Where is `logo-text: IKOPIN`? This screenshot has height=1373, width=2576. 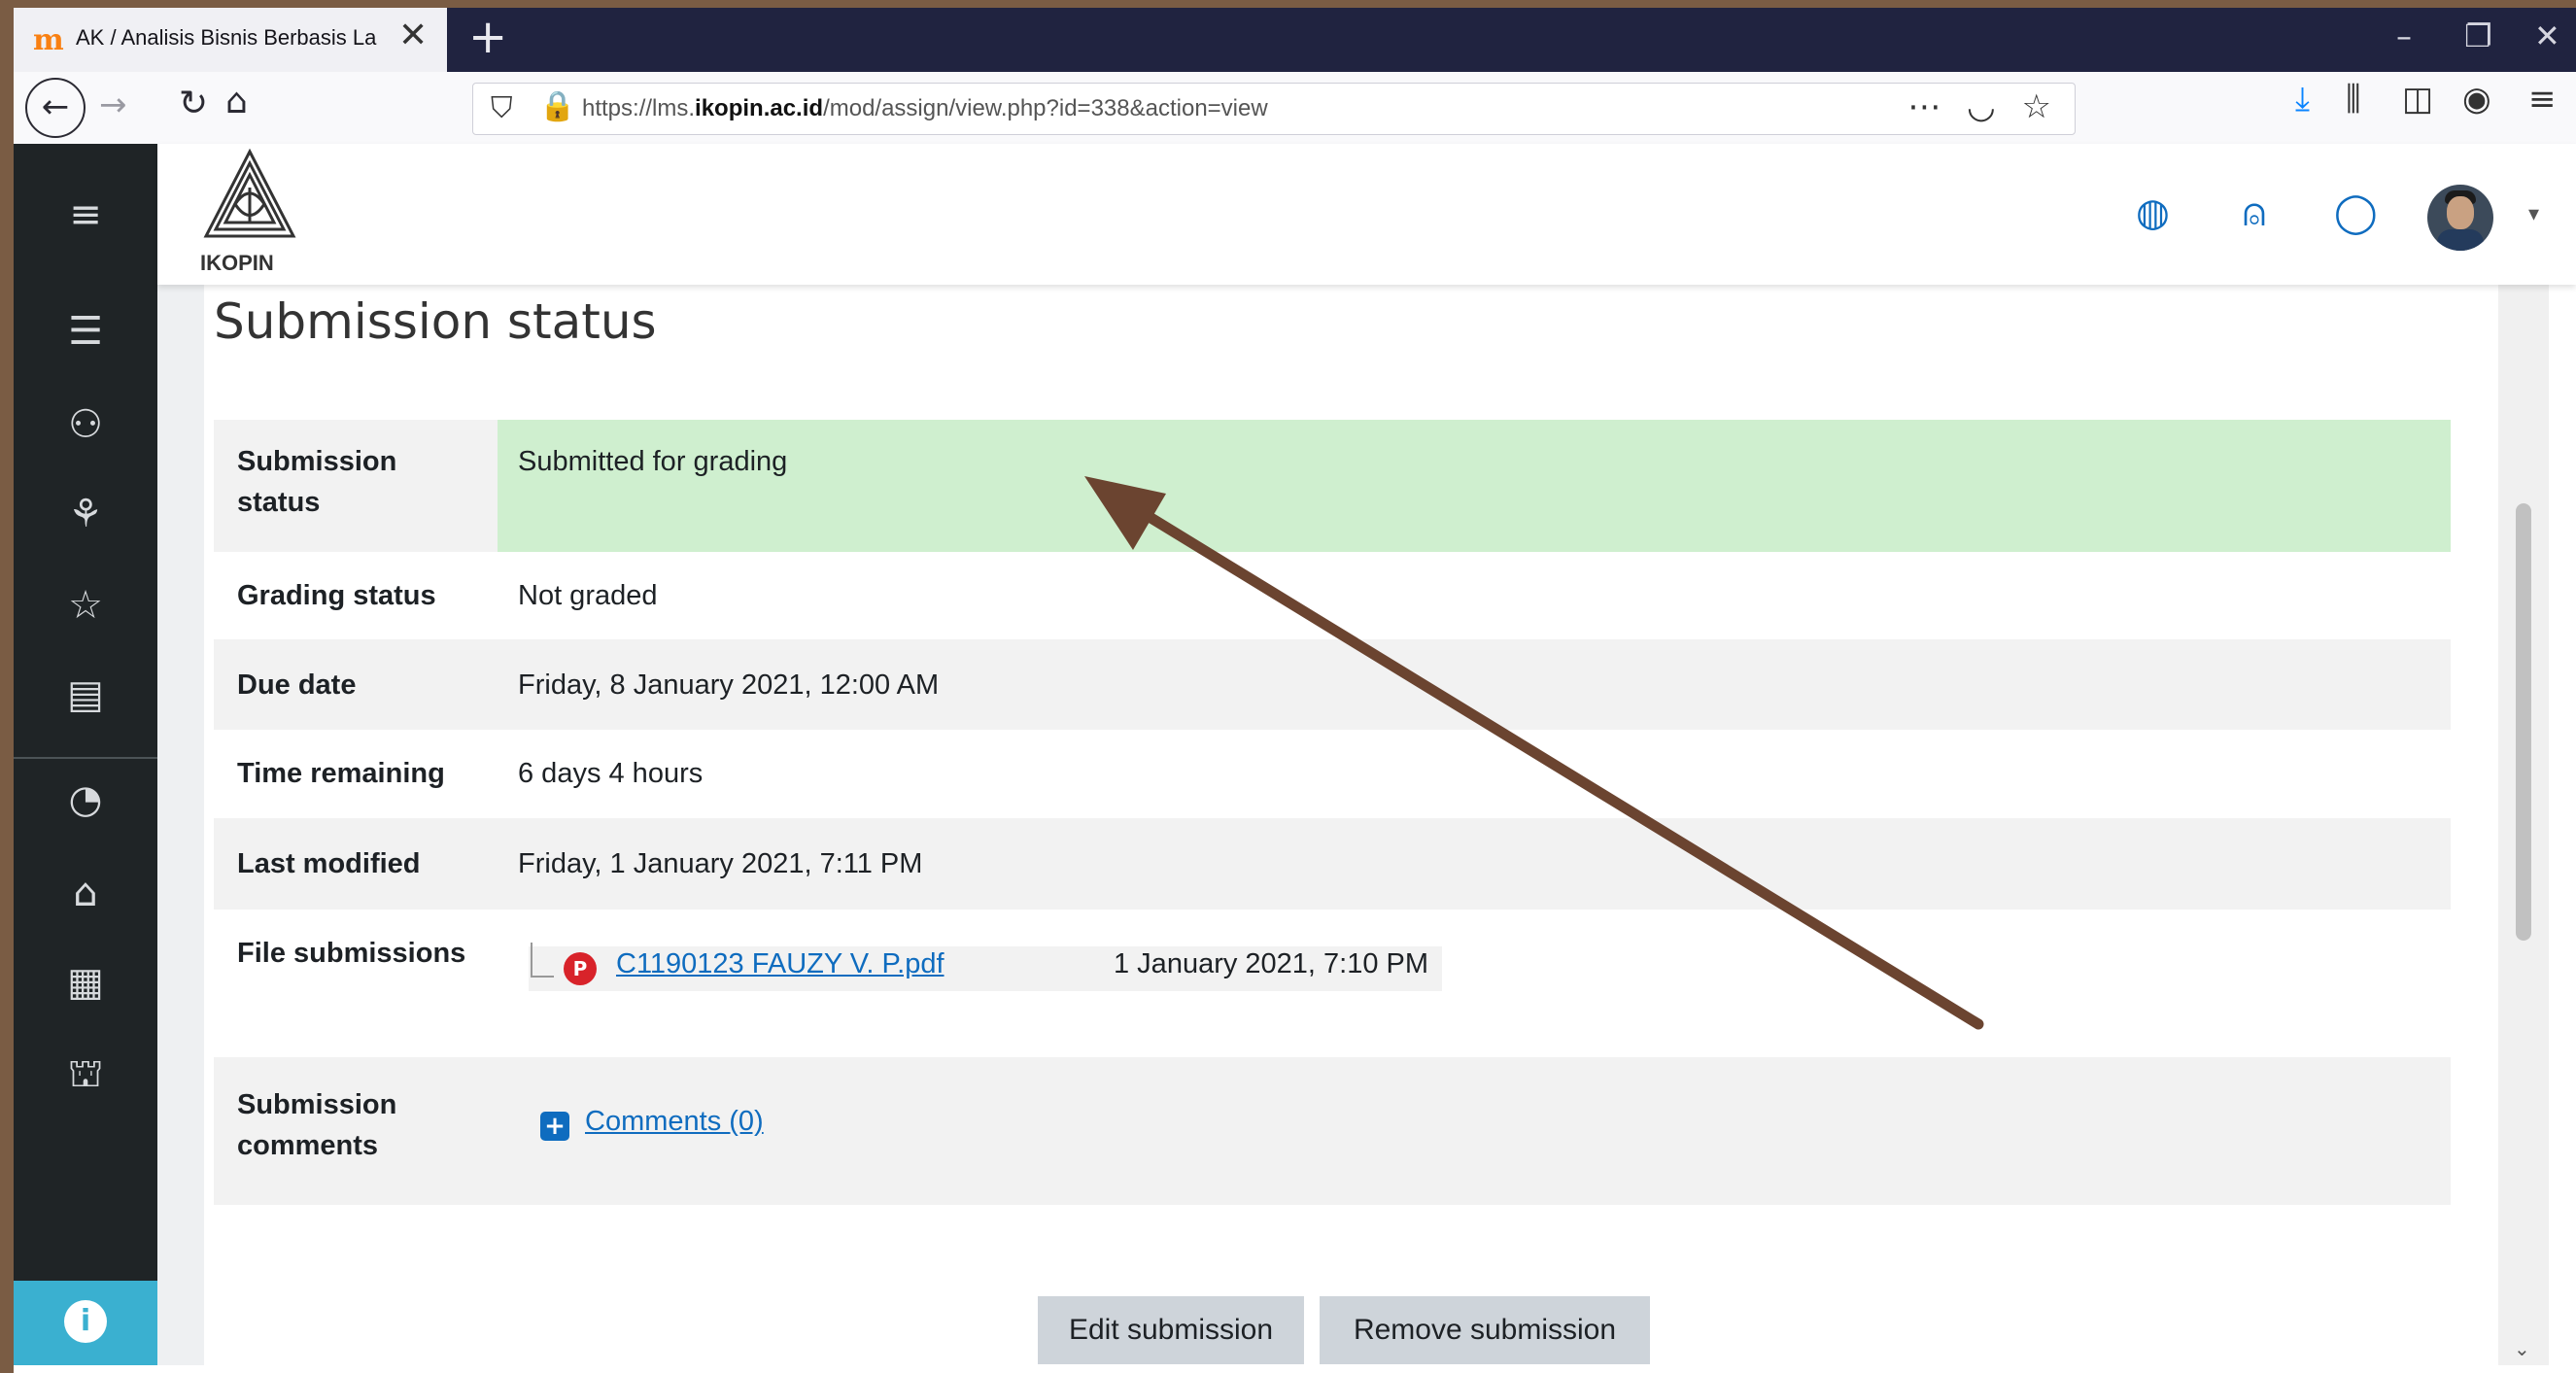 logo-text: IKOPIN is located at coordinates (237, 263).